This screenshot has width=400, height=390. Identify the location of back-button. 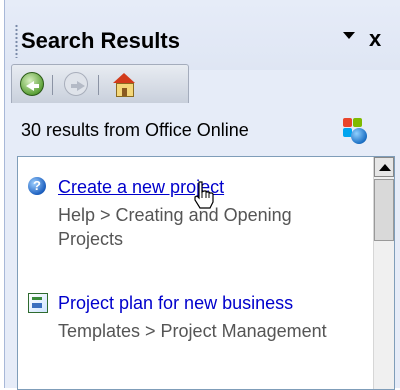
(32, 84).